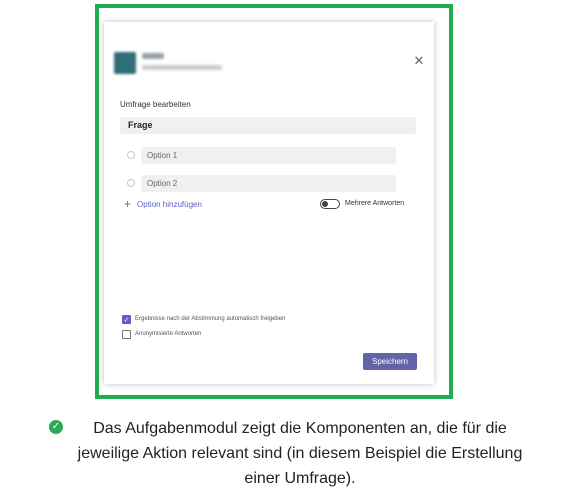 The height and width of the screenshot is (497, 563). I want to click on option-1-radio, so click(131, 155).